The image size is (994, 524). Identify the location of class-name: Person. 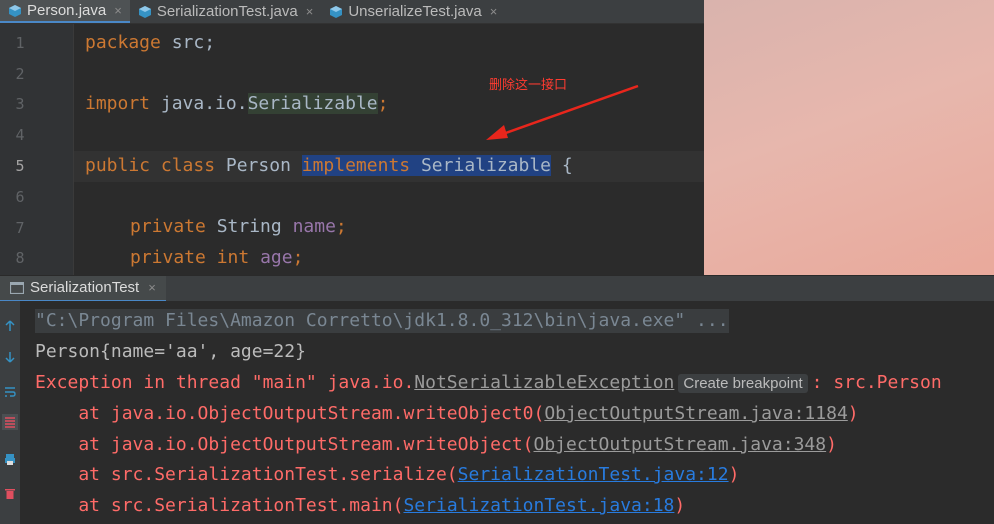
(258, 165).